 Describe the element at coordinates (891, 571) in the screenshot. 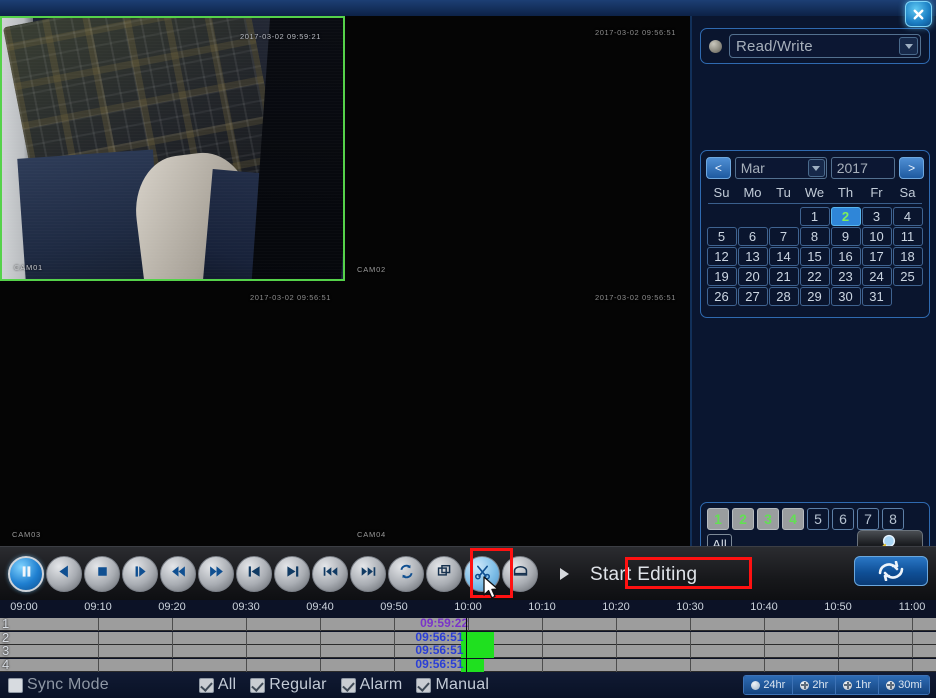

I see `backup-button` at that location.